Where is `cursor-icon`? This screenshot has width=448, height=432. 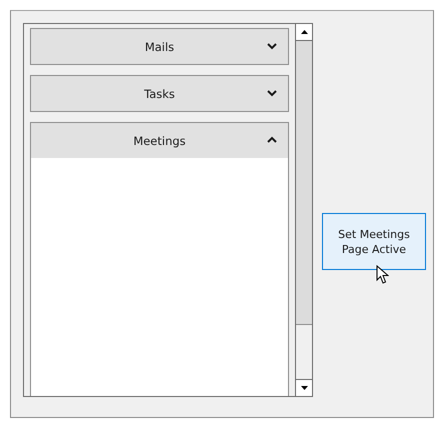 cursor-icon is located at coordinates (382, 275).